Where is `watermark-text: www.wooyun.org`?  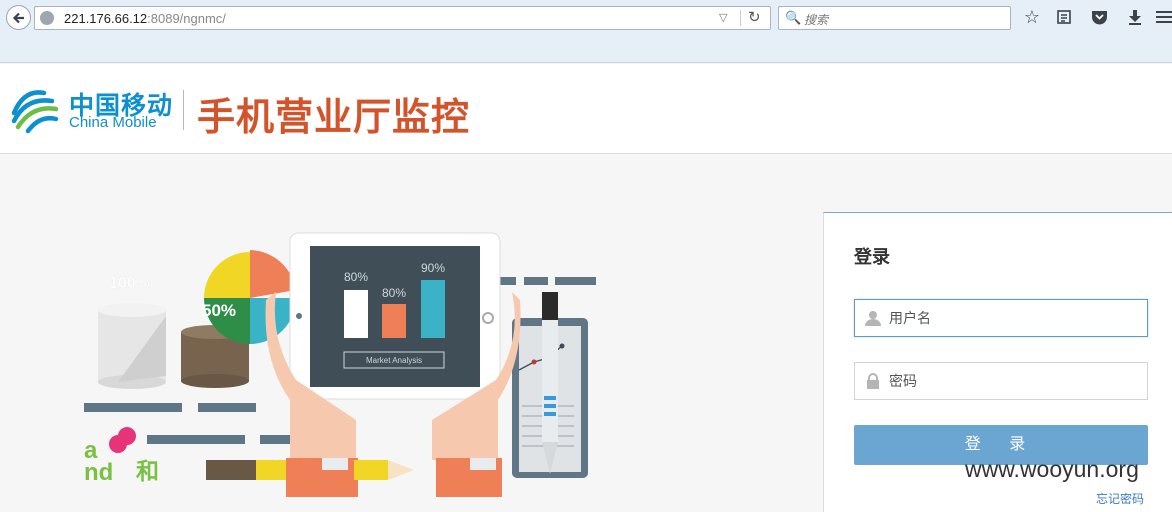 watermark-text: www.wooyun.org is located at coordinates (1052, 469).